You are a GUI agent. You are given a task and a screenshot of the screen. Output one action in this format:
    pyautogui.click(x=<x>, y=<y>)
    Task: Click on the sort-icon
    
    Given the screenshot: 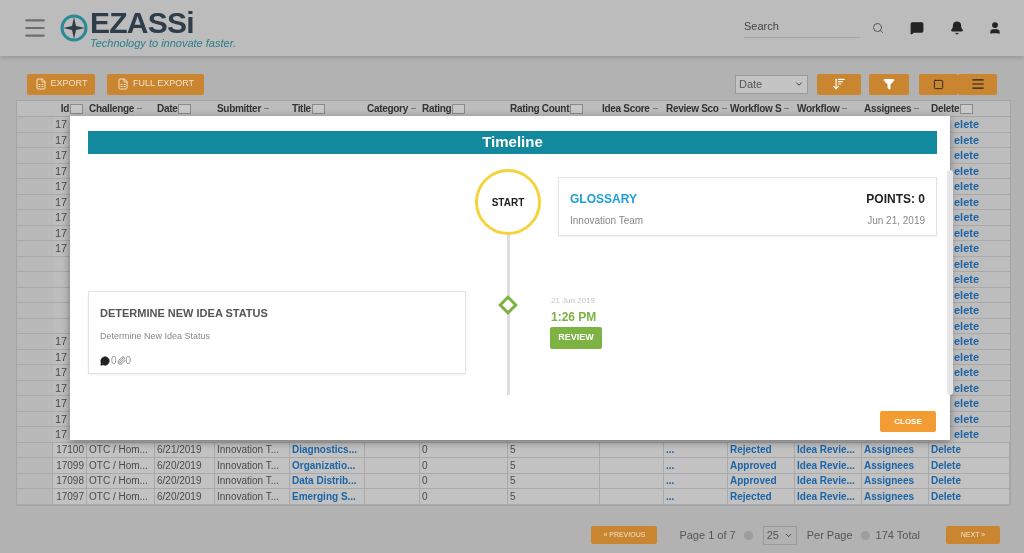 What is the action you would take?
    pyautogui.click(x=839, y=84)
    